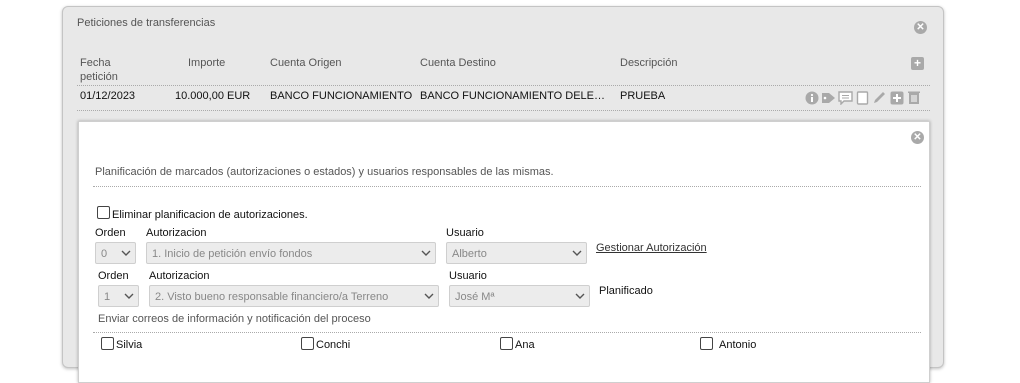 The height and width of the screenshot is (383, 1020). What do you see at coordinates (503, 110) in the screenshot?
I see `row-divider` at bounding box center [503, 110].